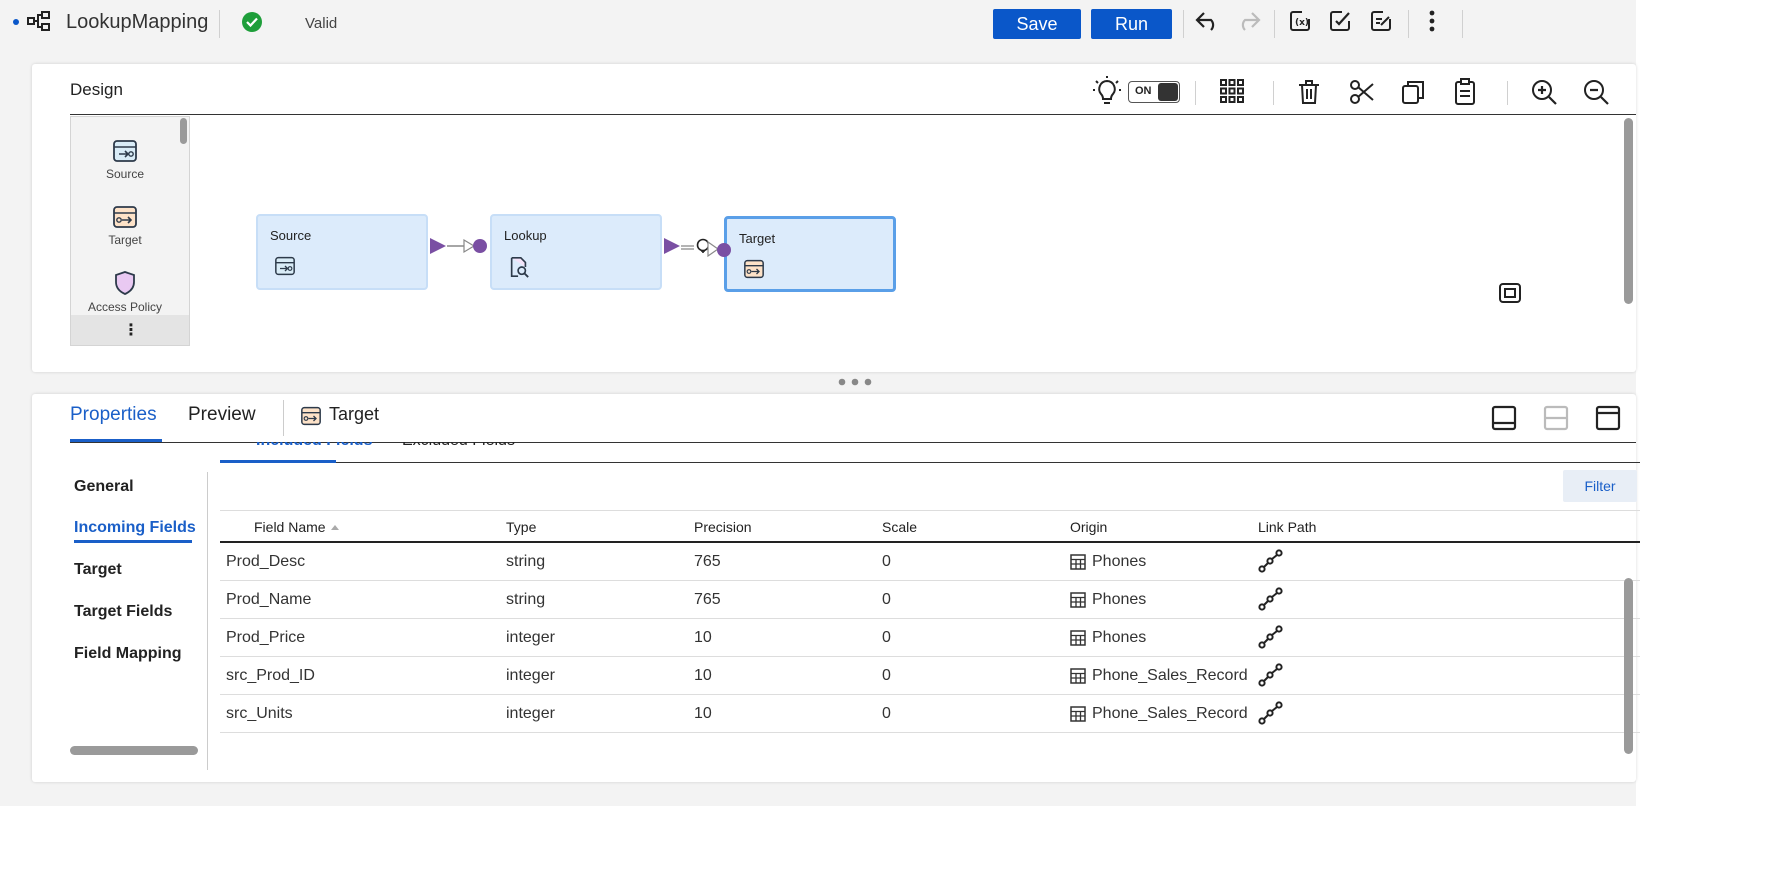 This screenshot has width=1782, height=871. Describe the element at coordinates (342, 252) in the screenshot. I see `node-source: Source` at that location.